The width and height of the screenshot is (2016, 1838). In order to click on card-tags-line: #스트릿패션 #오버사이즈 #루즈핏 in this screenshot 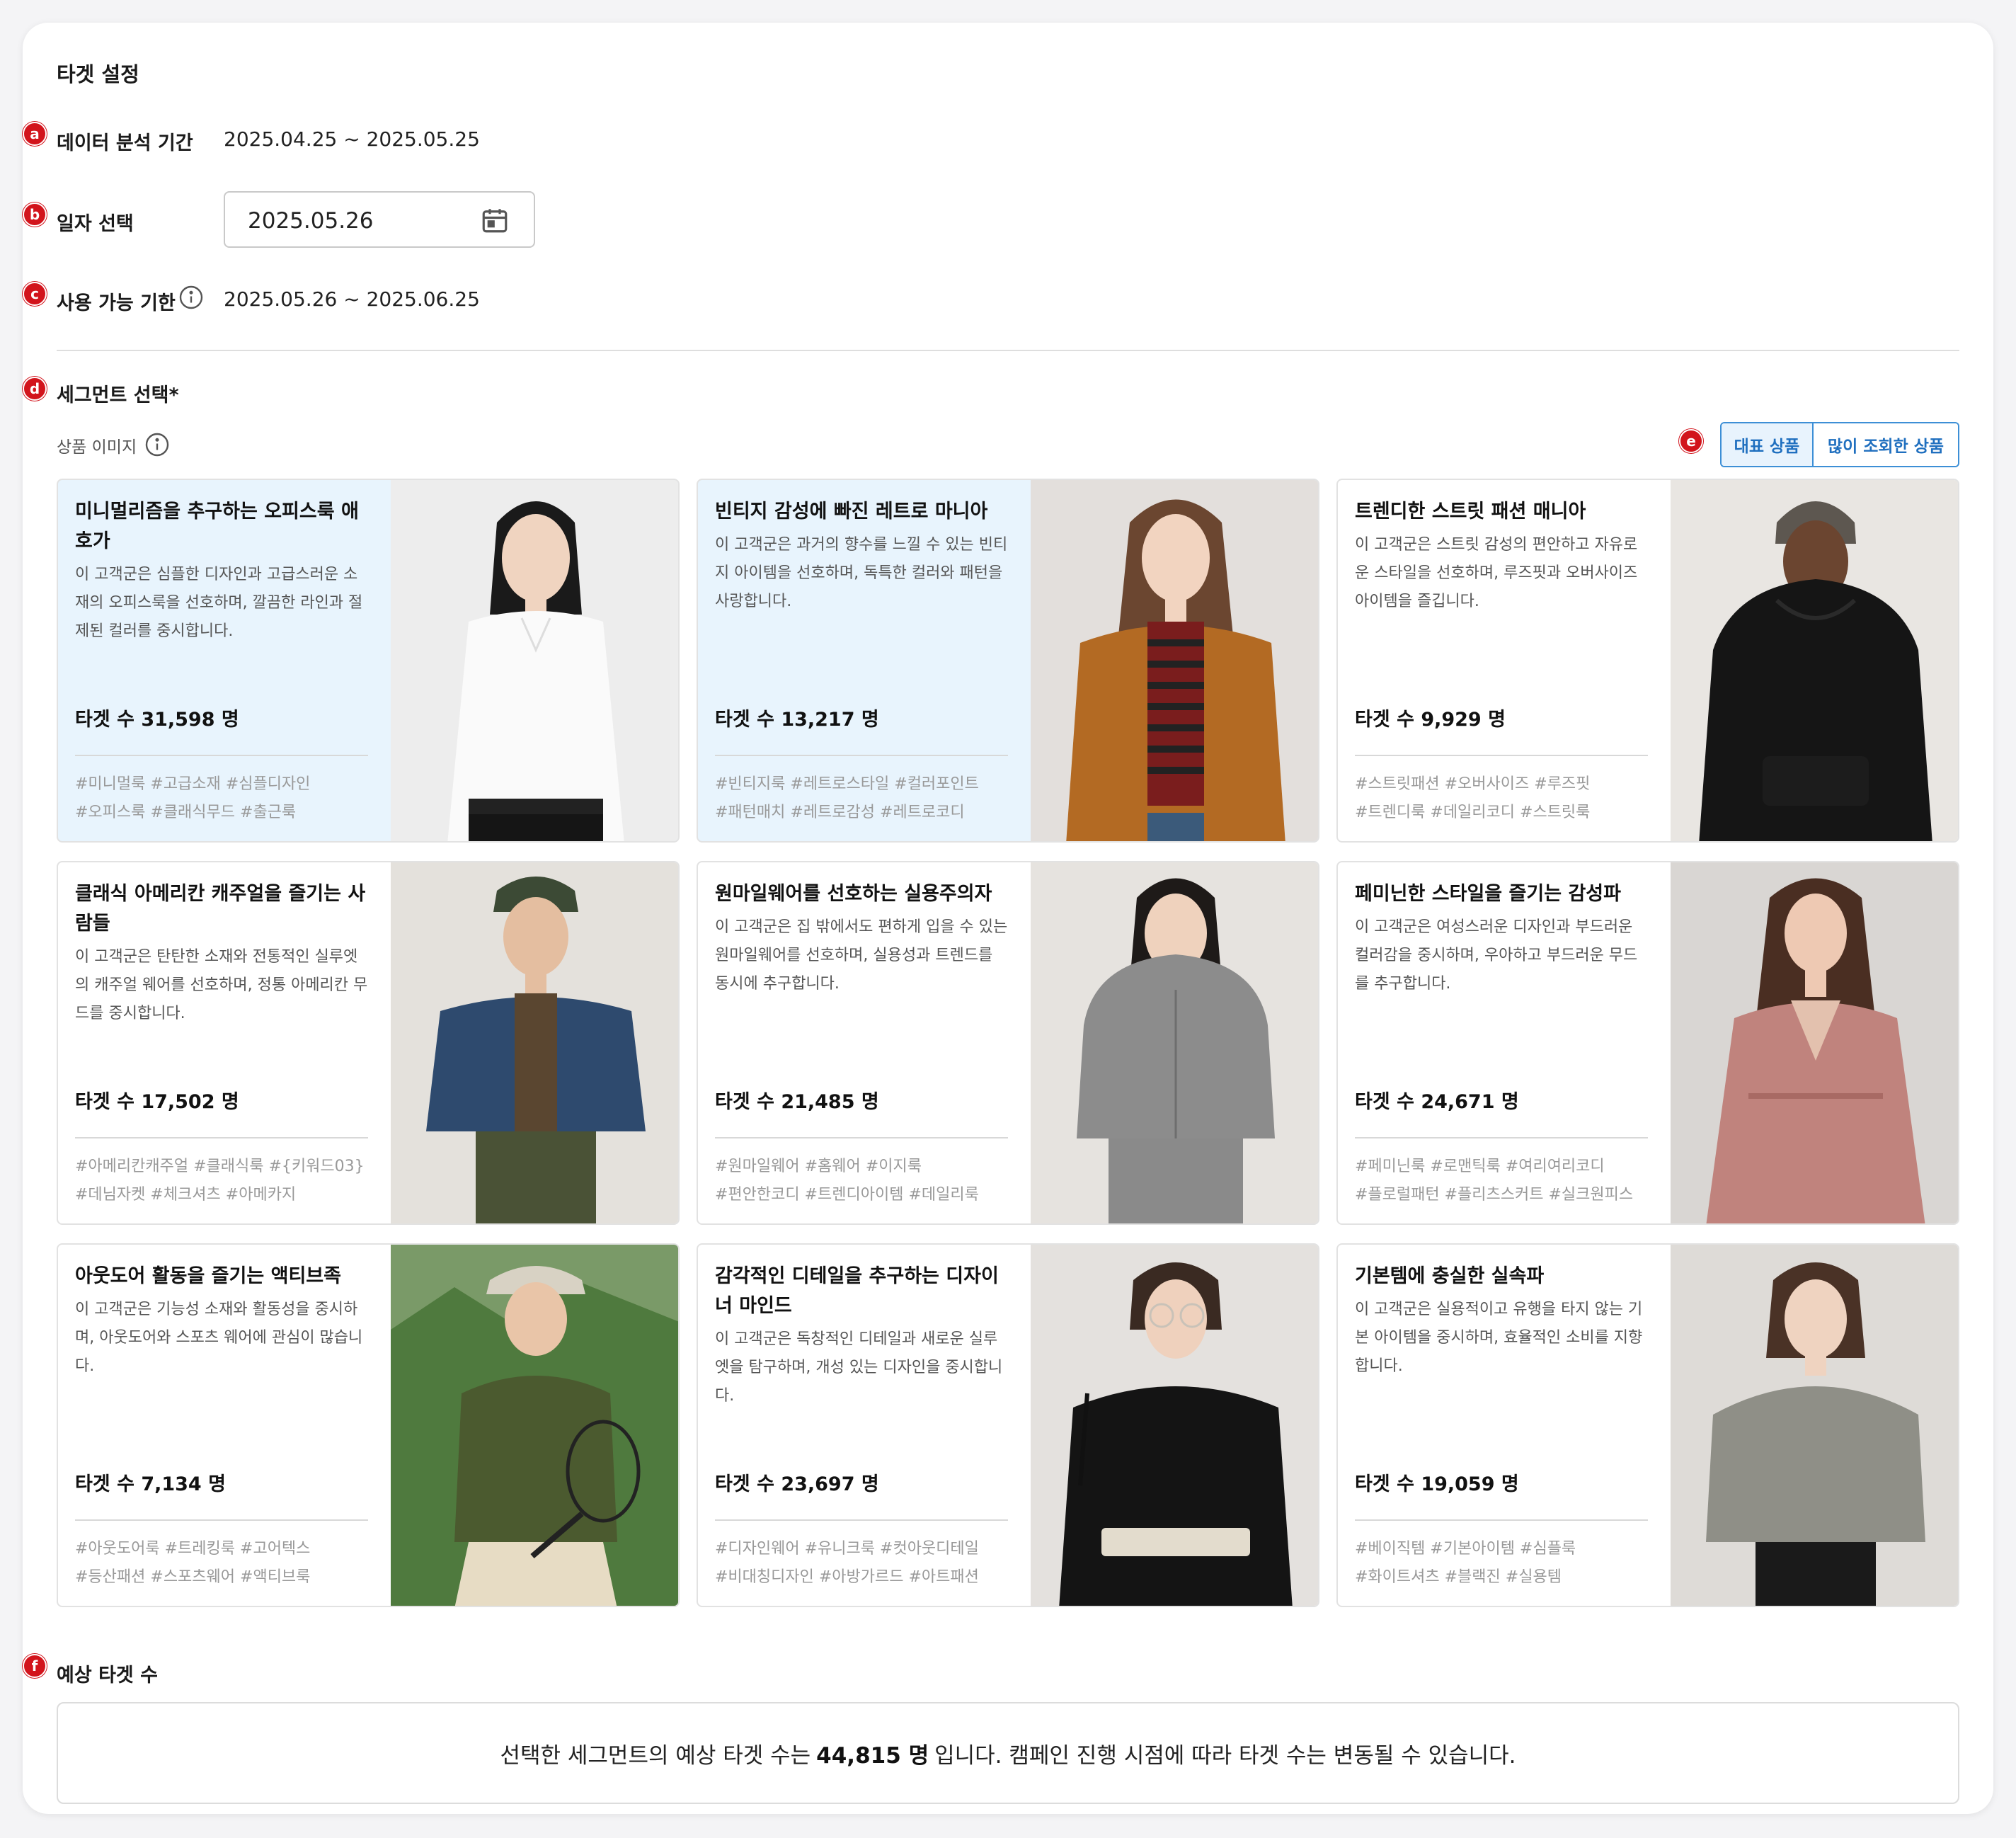, I will do `click(1473, 784)`.